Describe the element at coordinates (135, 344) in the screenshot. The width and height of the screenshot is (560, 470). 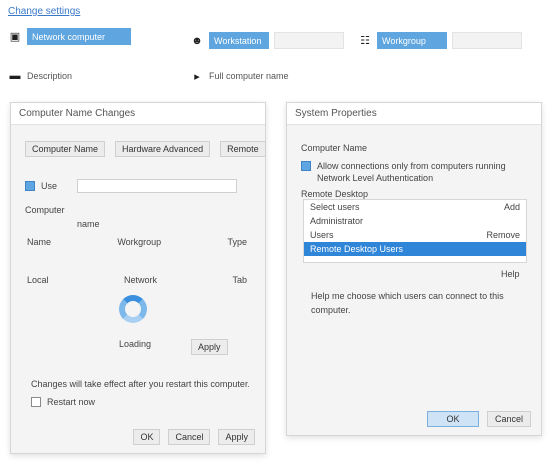
I see `loading-label: Loading` at that location.